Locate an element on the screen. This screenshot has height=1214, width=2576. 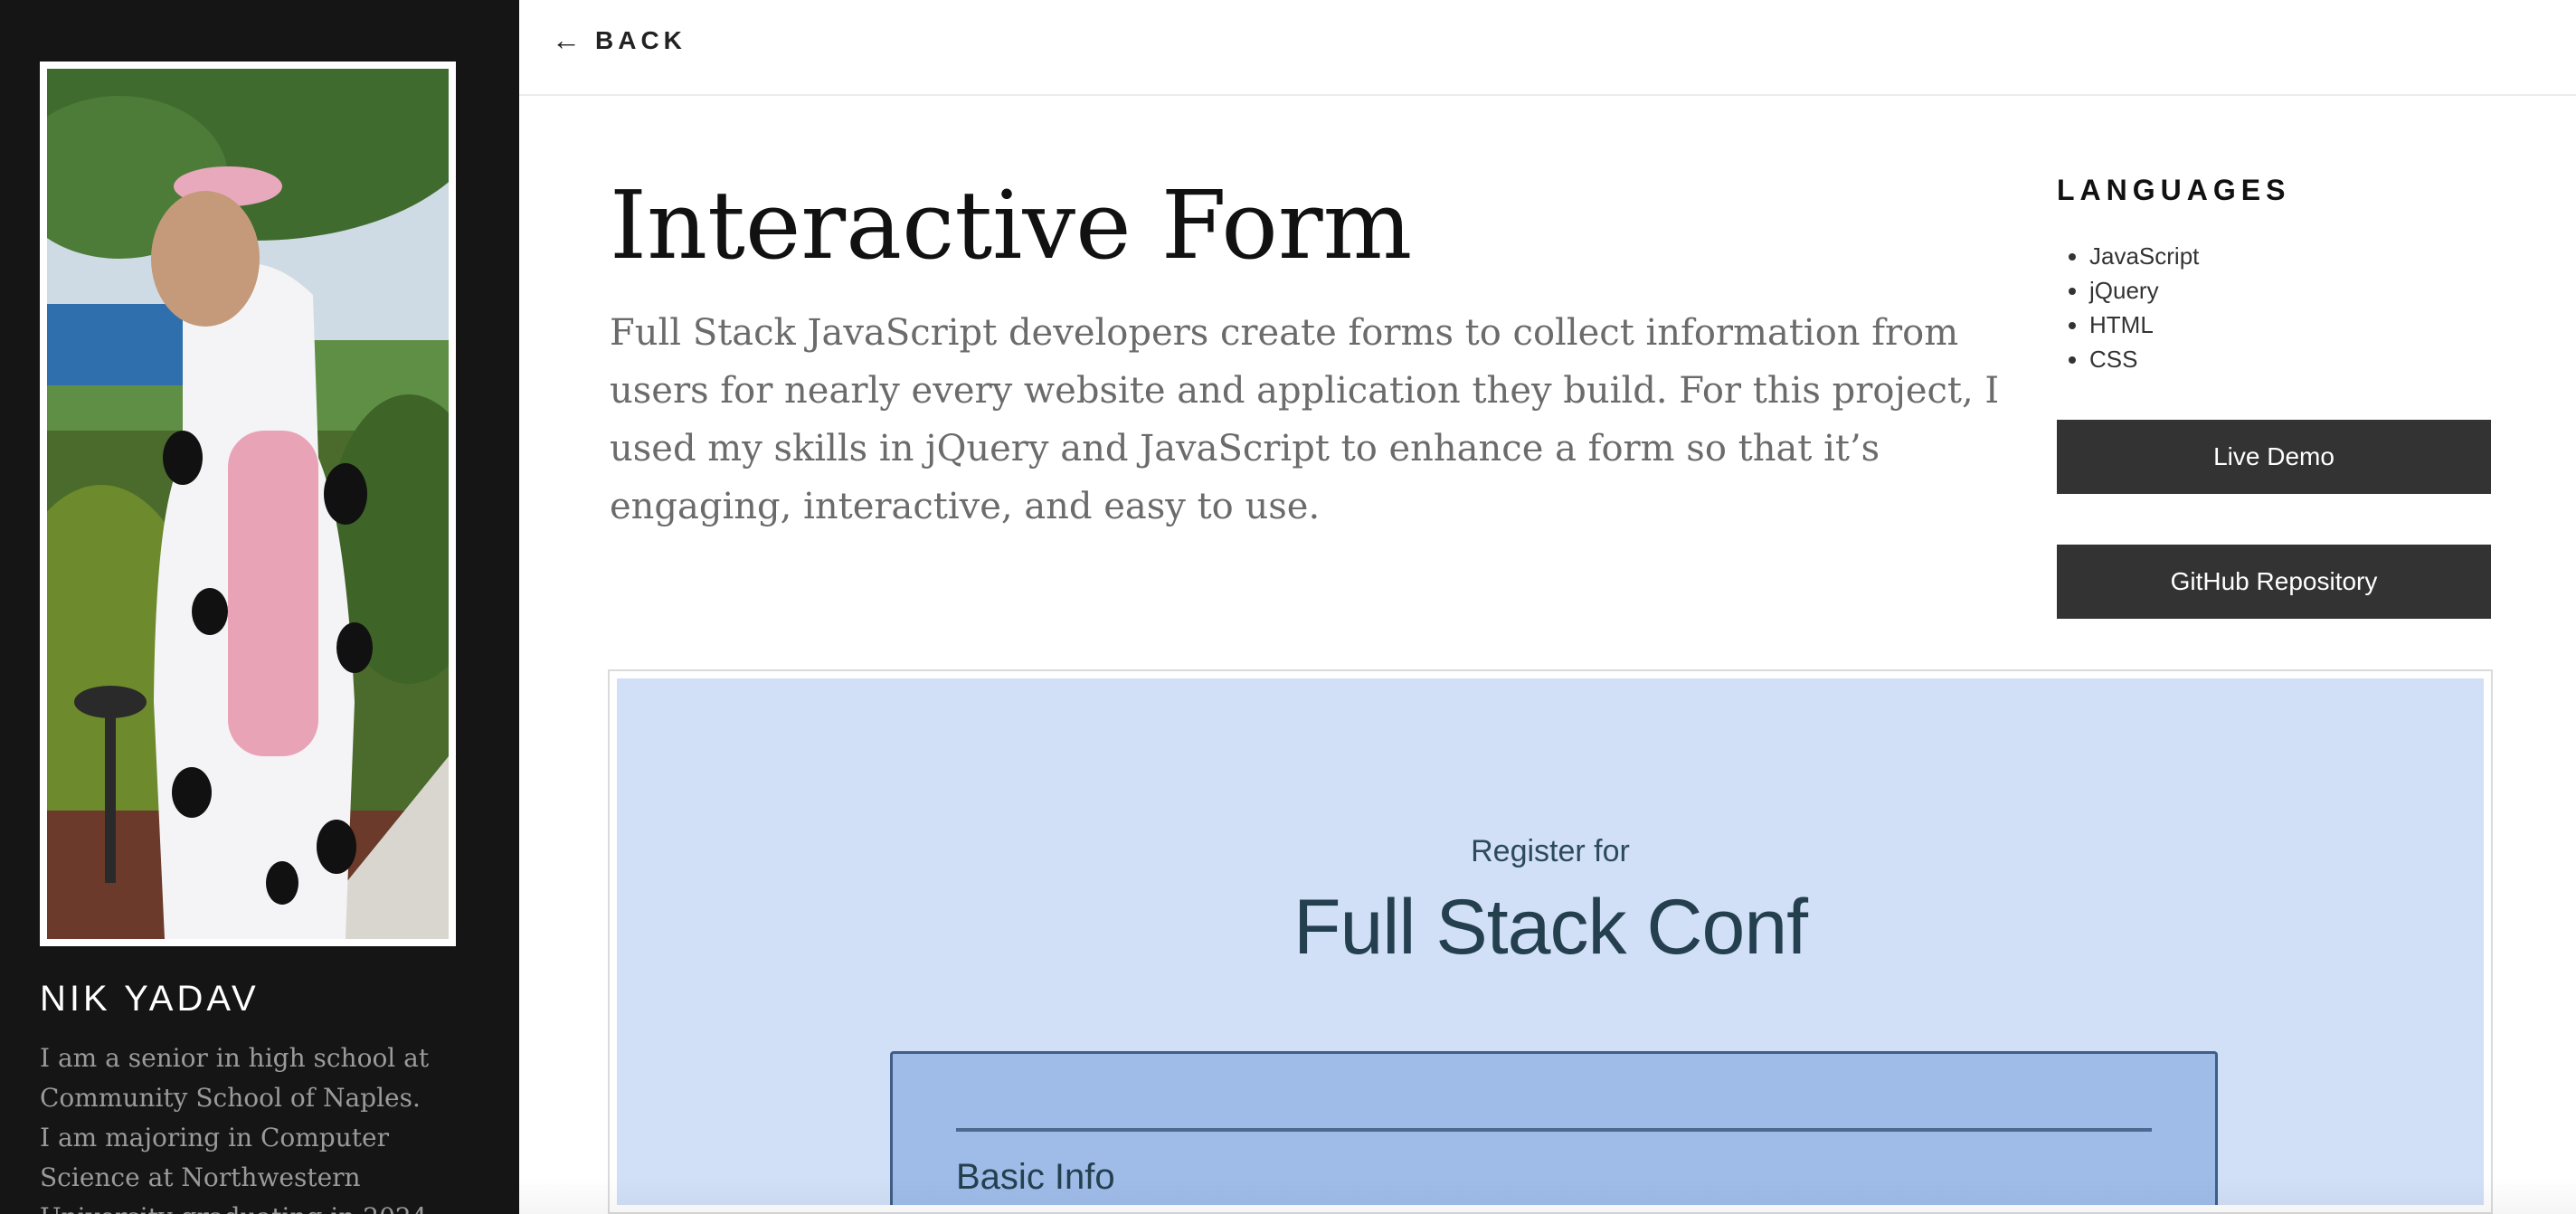
profile-photo-frame is located at coordinates (248, 504).